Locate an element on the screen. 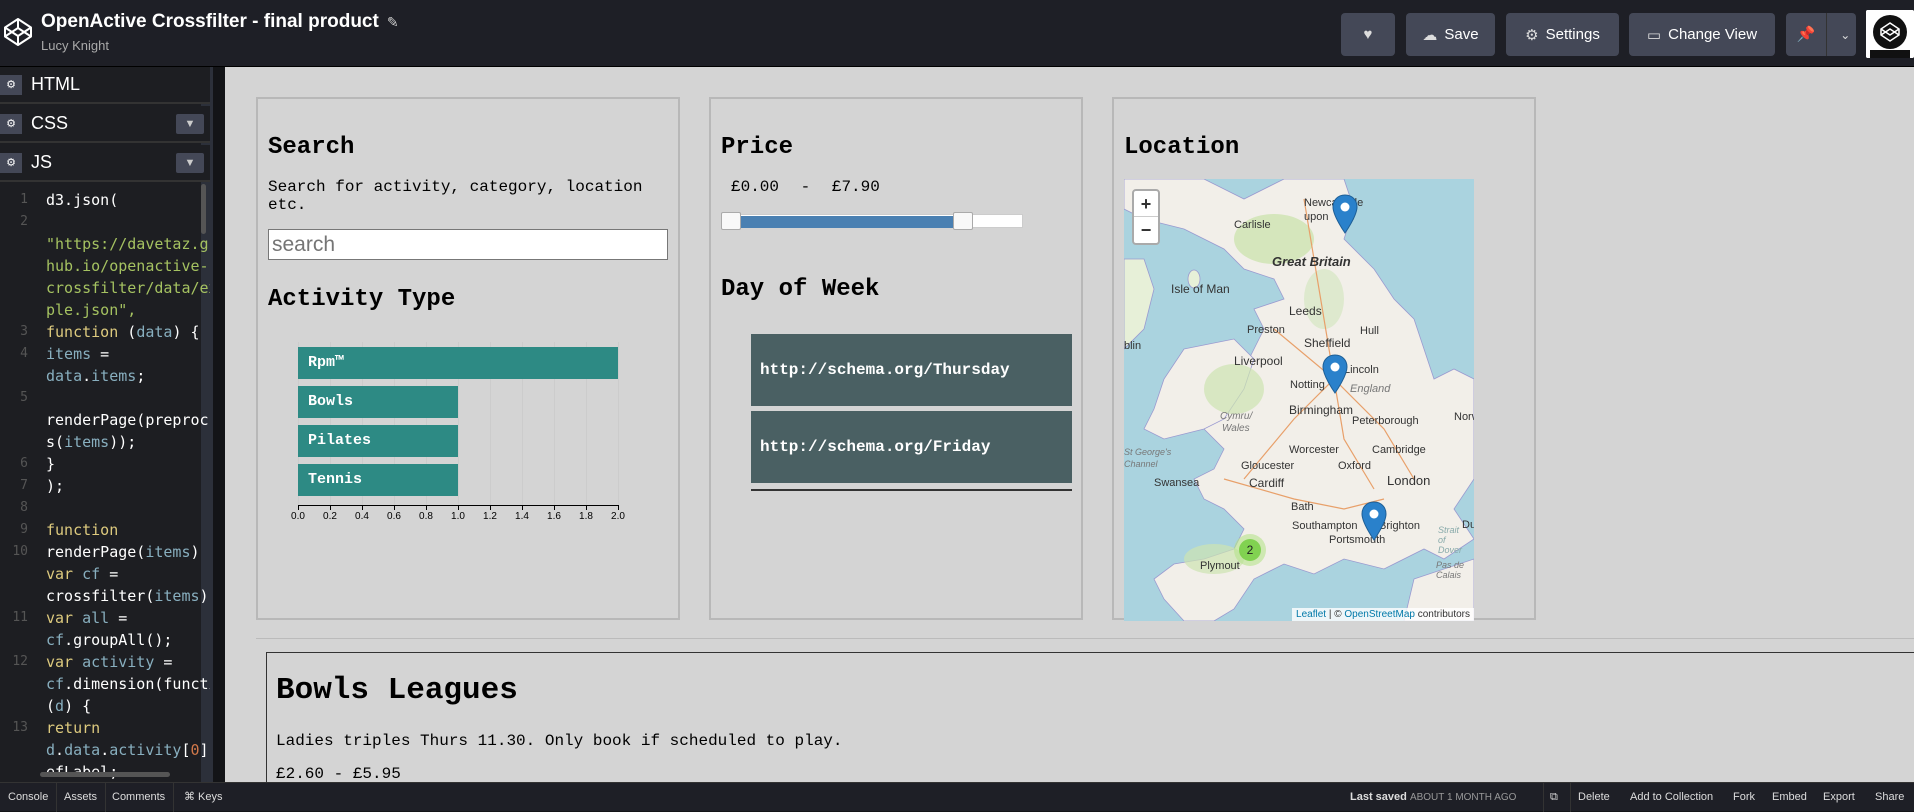  css-panel-header: ⚙ CSS ▼ is located at coordinates (105, 124).